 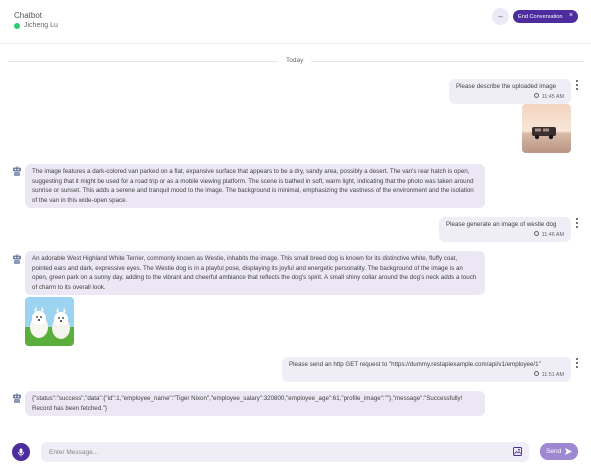 I want to click on close-icon: ×, so click(x=570, y=15).